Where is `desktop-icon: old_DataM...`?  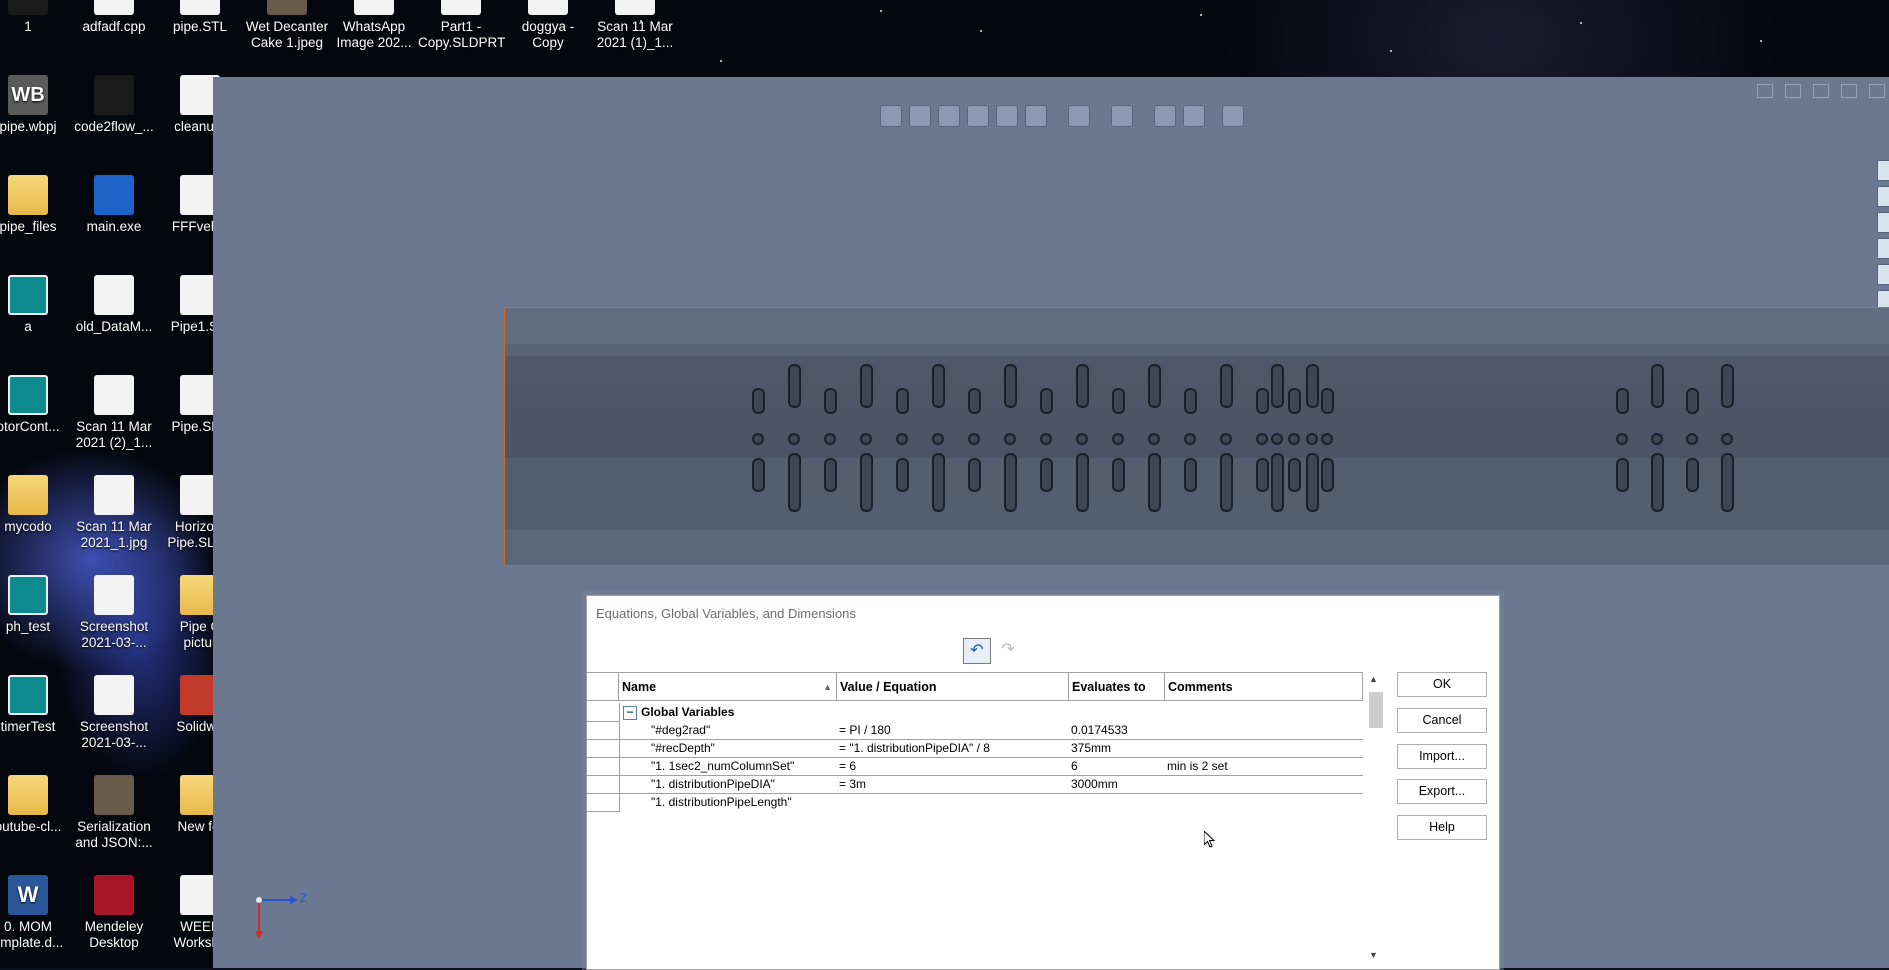 desktop-icon: old_DataM... is located at coordinates (114, 305).